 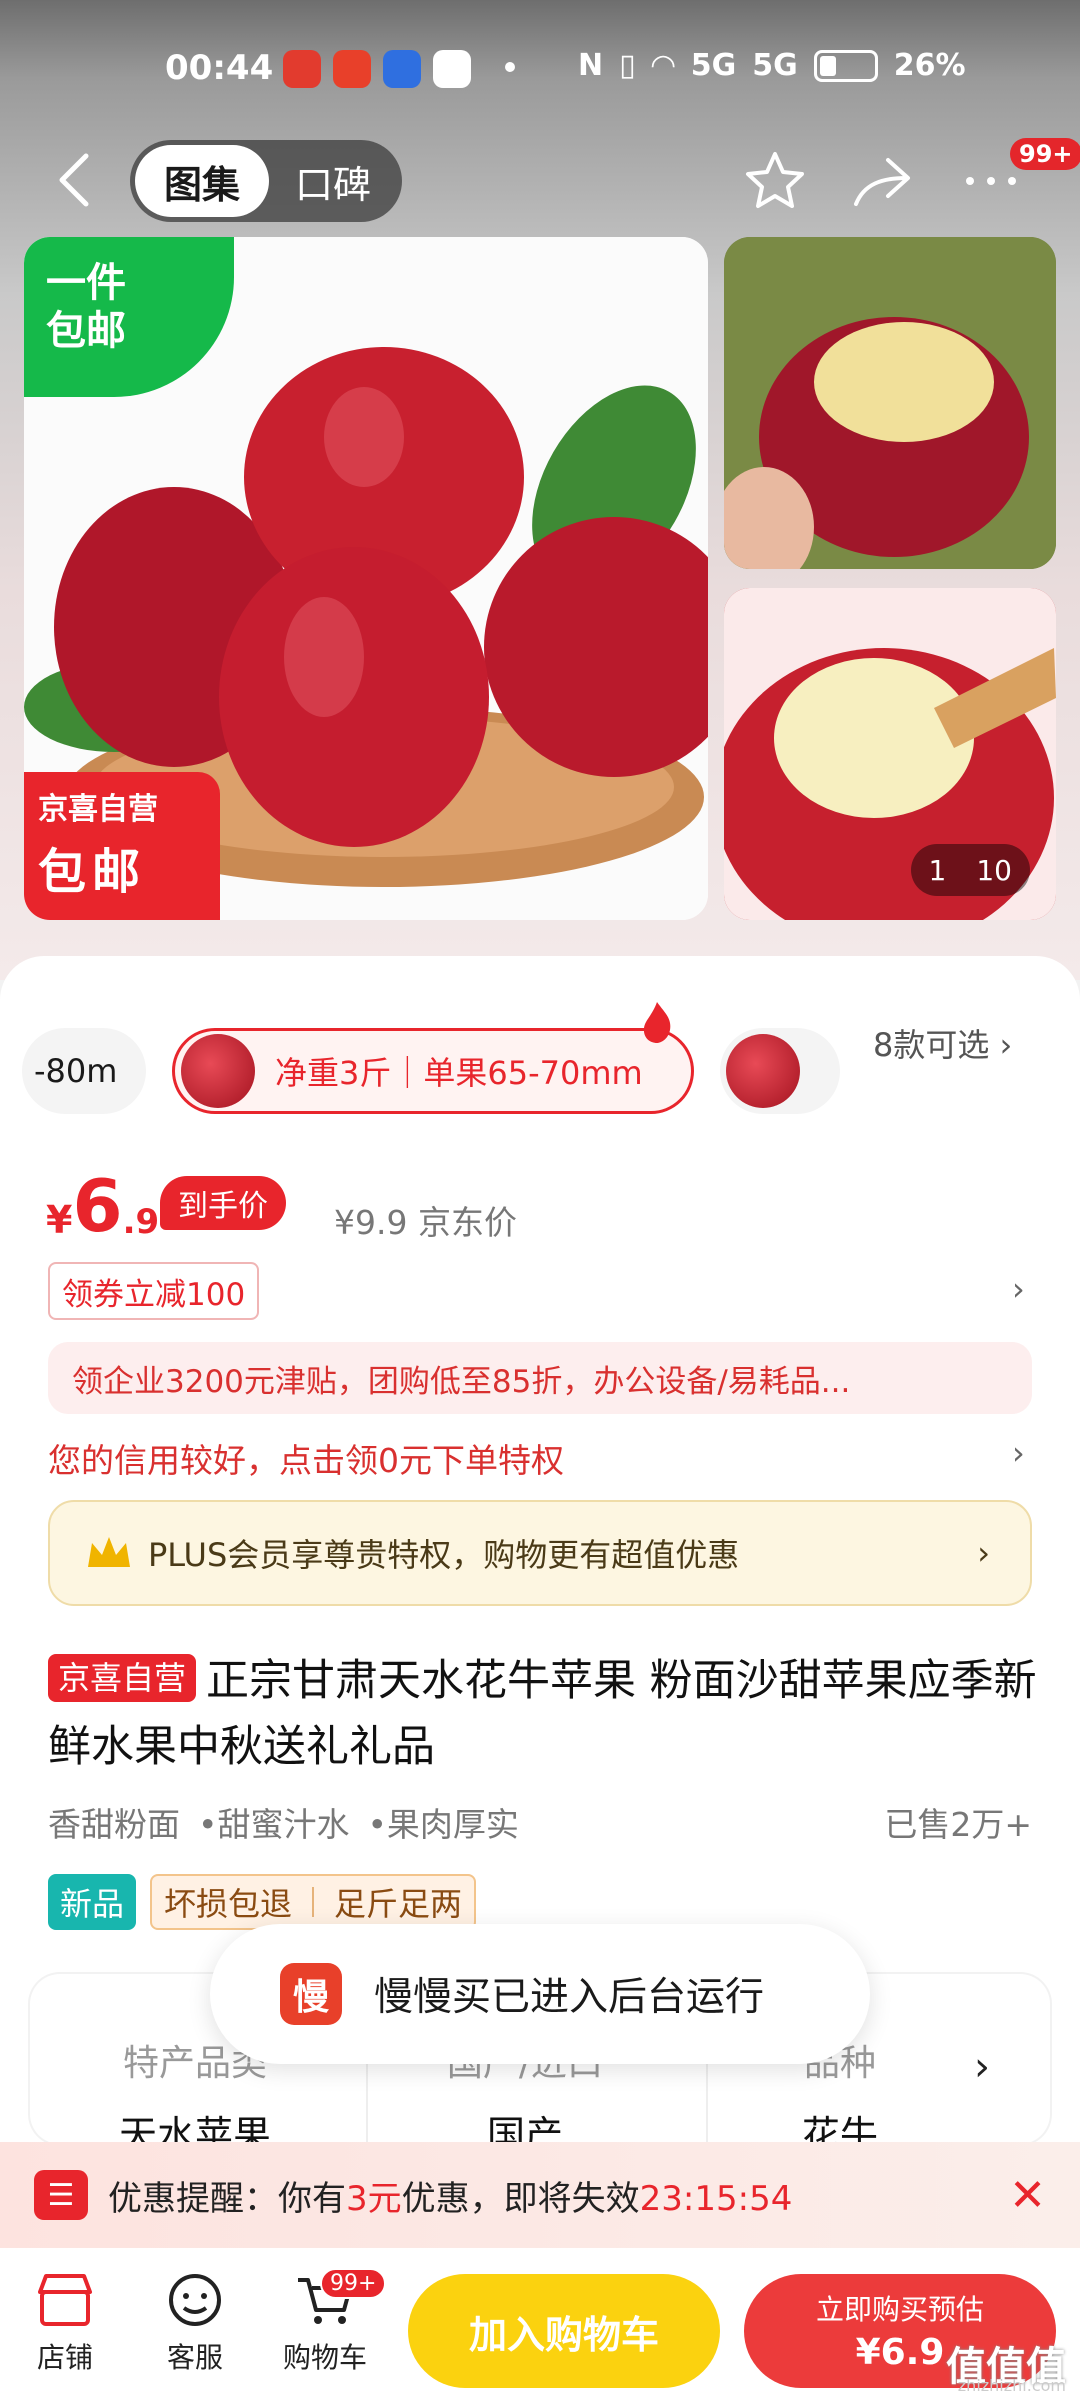 I want to click on discount-reminder-bar: ☰ 优惠提醒：你有3元优惠，即将失效23:15:54 ✕, so click(x=540, y=2195).